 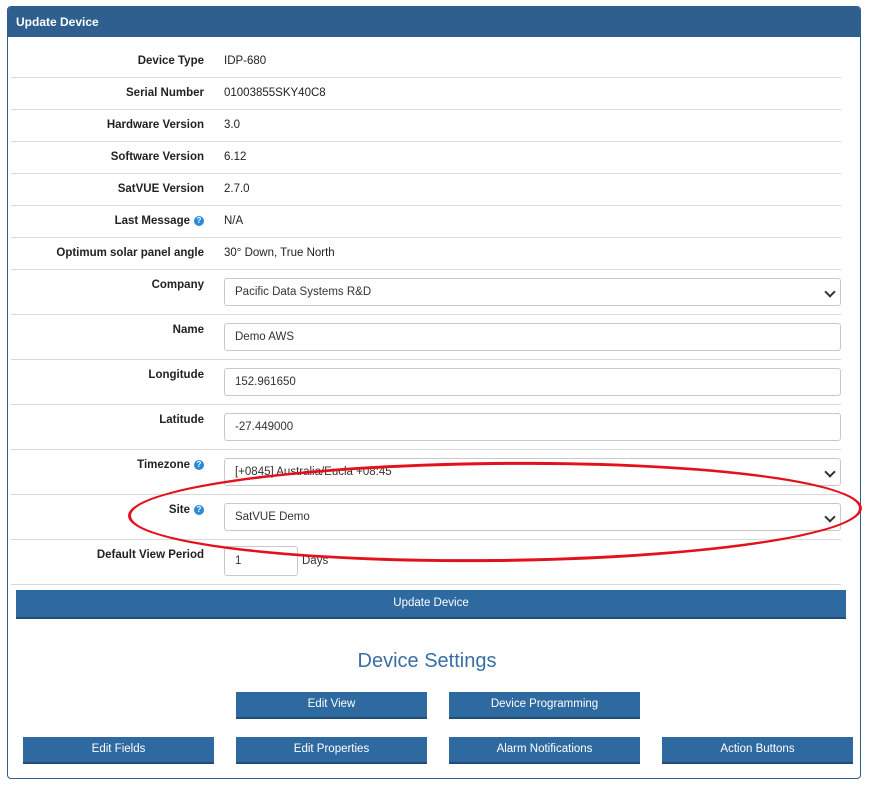 I want to click on edit-fields-button: Edit Fields, so click(x=118, y=750).